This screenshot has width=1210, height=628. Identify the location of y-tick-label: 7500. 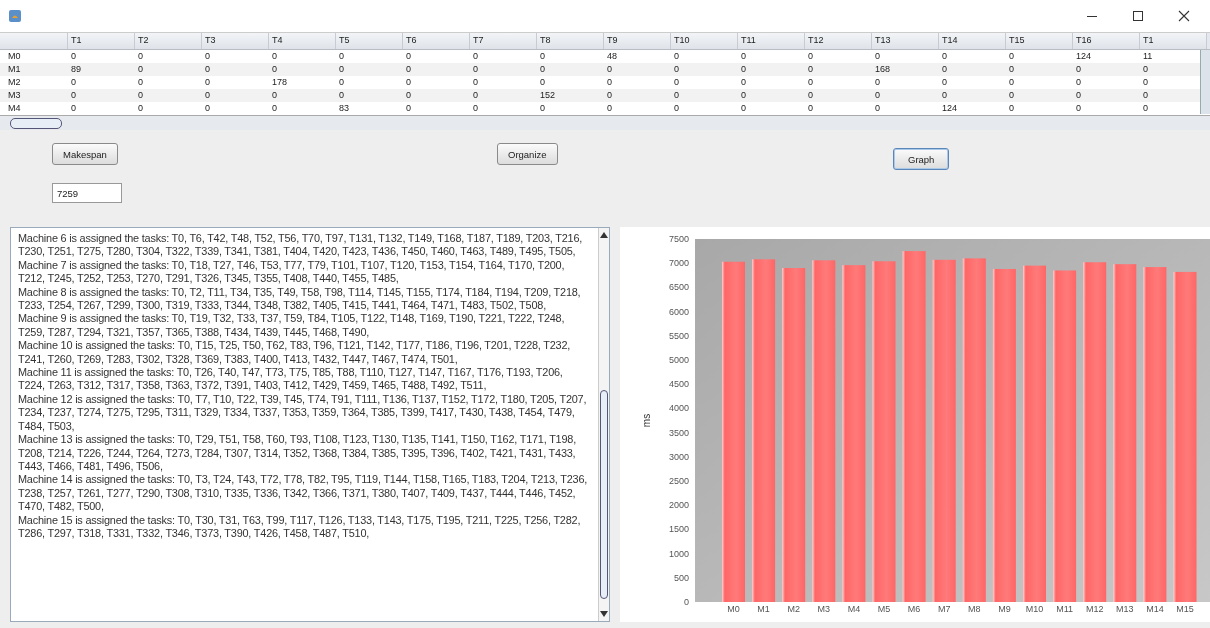
(678, 239).